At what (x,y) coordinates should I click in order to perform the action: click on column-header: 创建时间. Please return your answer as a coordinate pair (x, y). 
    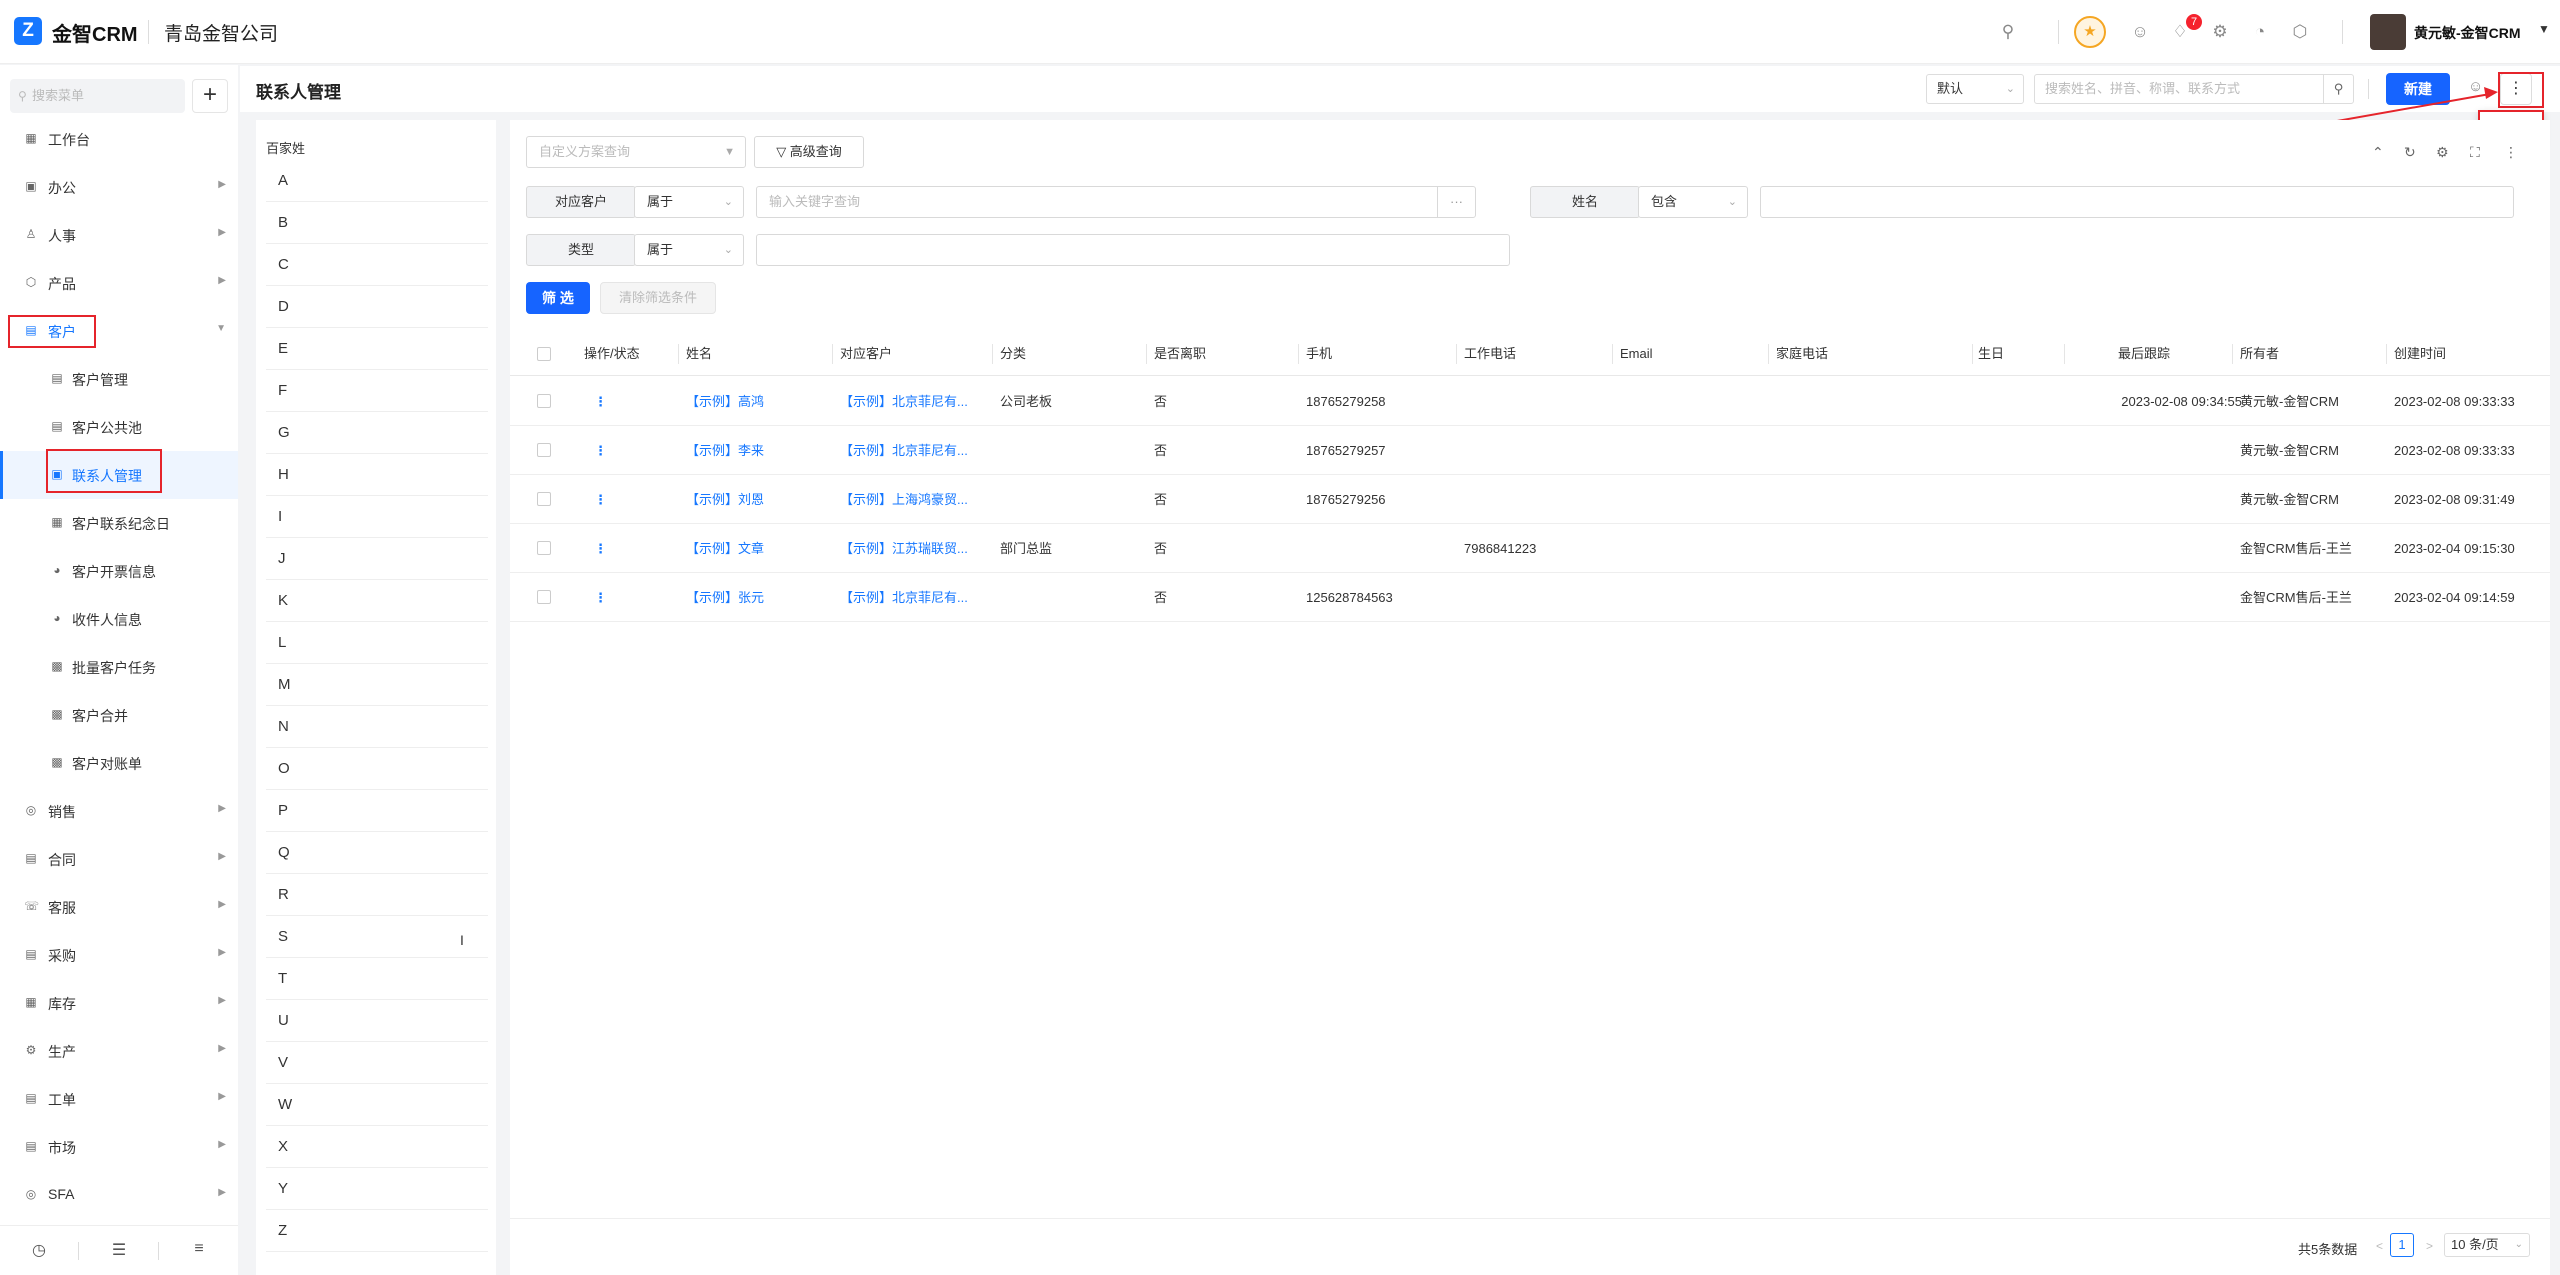
    Looking at the image, I should click on (2420, 354).